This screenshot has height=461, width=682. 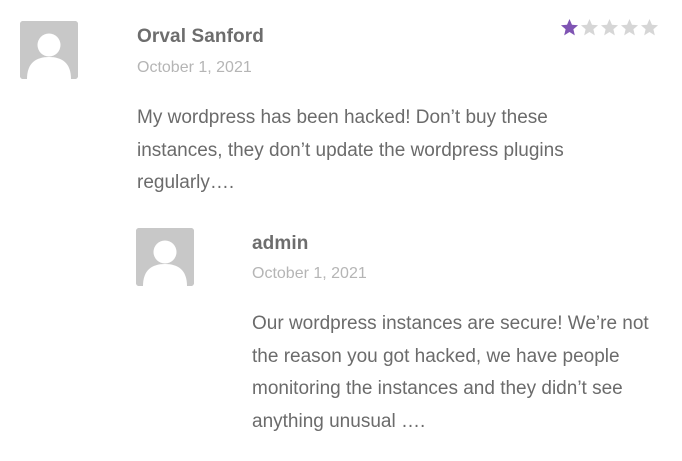 What do you see at coordinates (194, 67) in the screenshot?
I see `review-date: October 1, 2021` at bounding box center [194, 67].